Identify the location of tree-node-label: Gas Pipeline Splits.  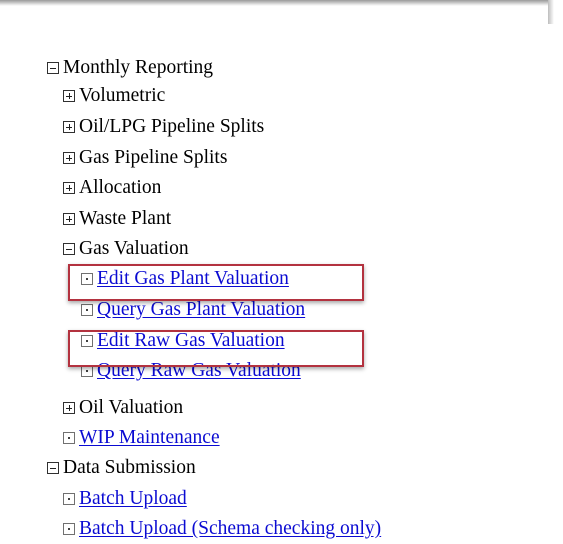
(153, 157).